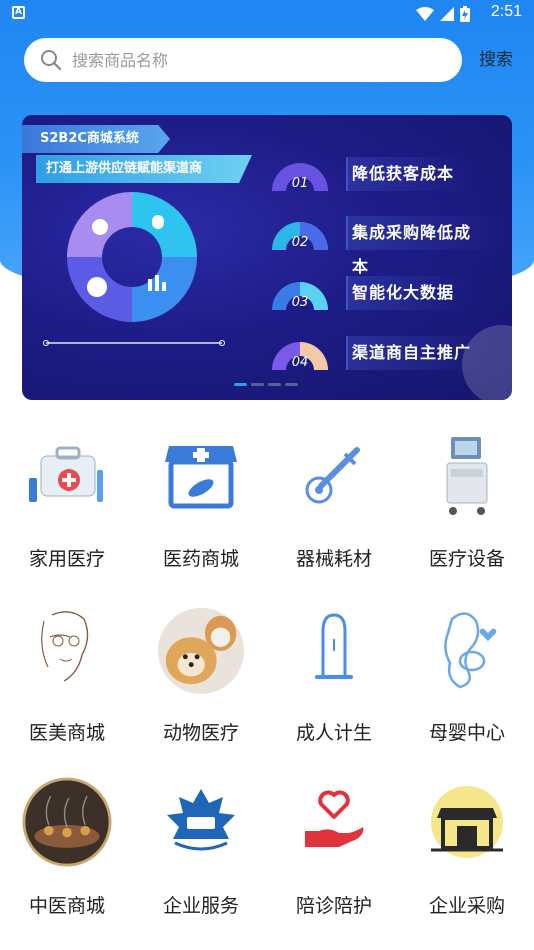 The width and height of the screenshot is (534, 950). I want to click on banner-ring-chart-icon, so click(132, 257).